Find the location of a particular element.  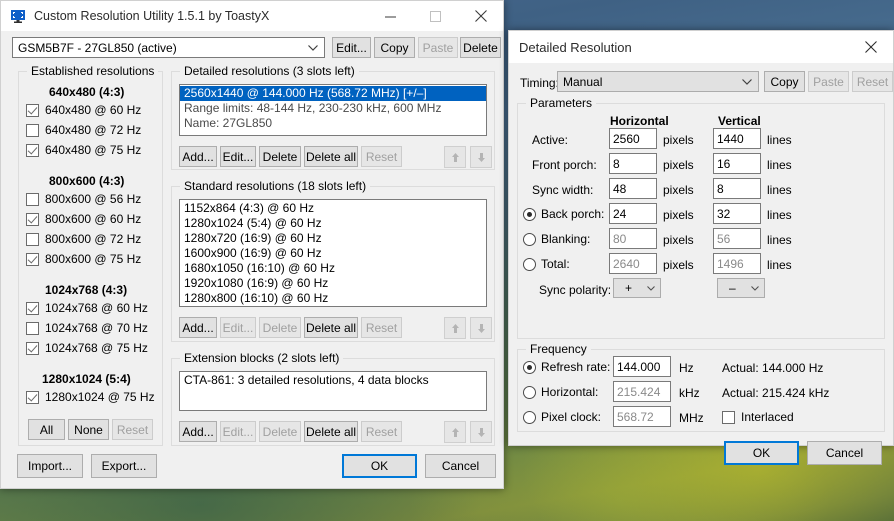

detailed-delete-button: Delete is located at coordinates (280, 156).